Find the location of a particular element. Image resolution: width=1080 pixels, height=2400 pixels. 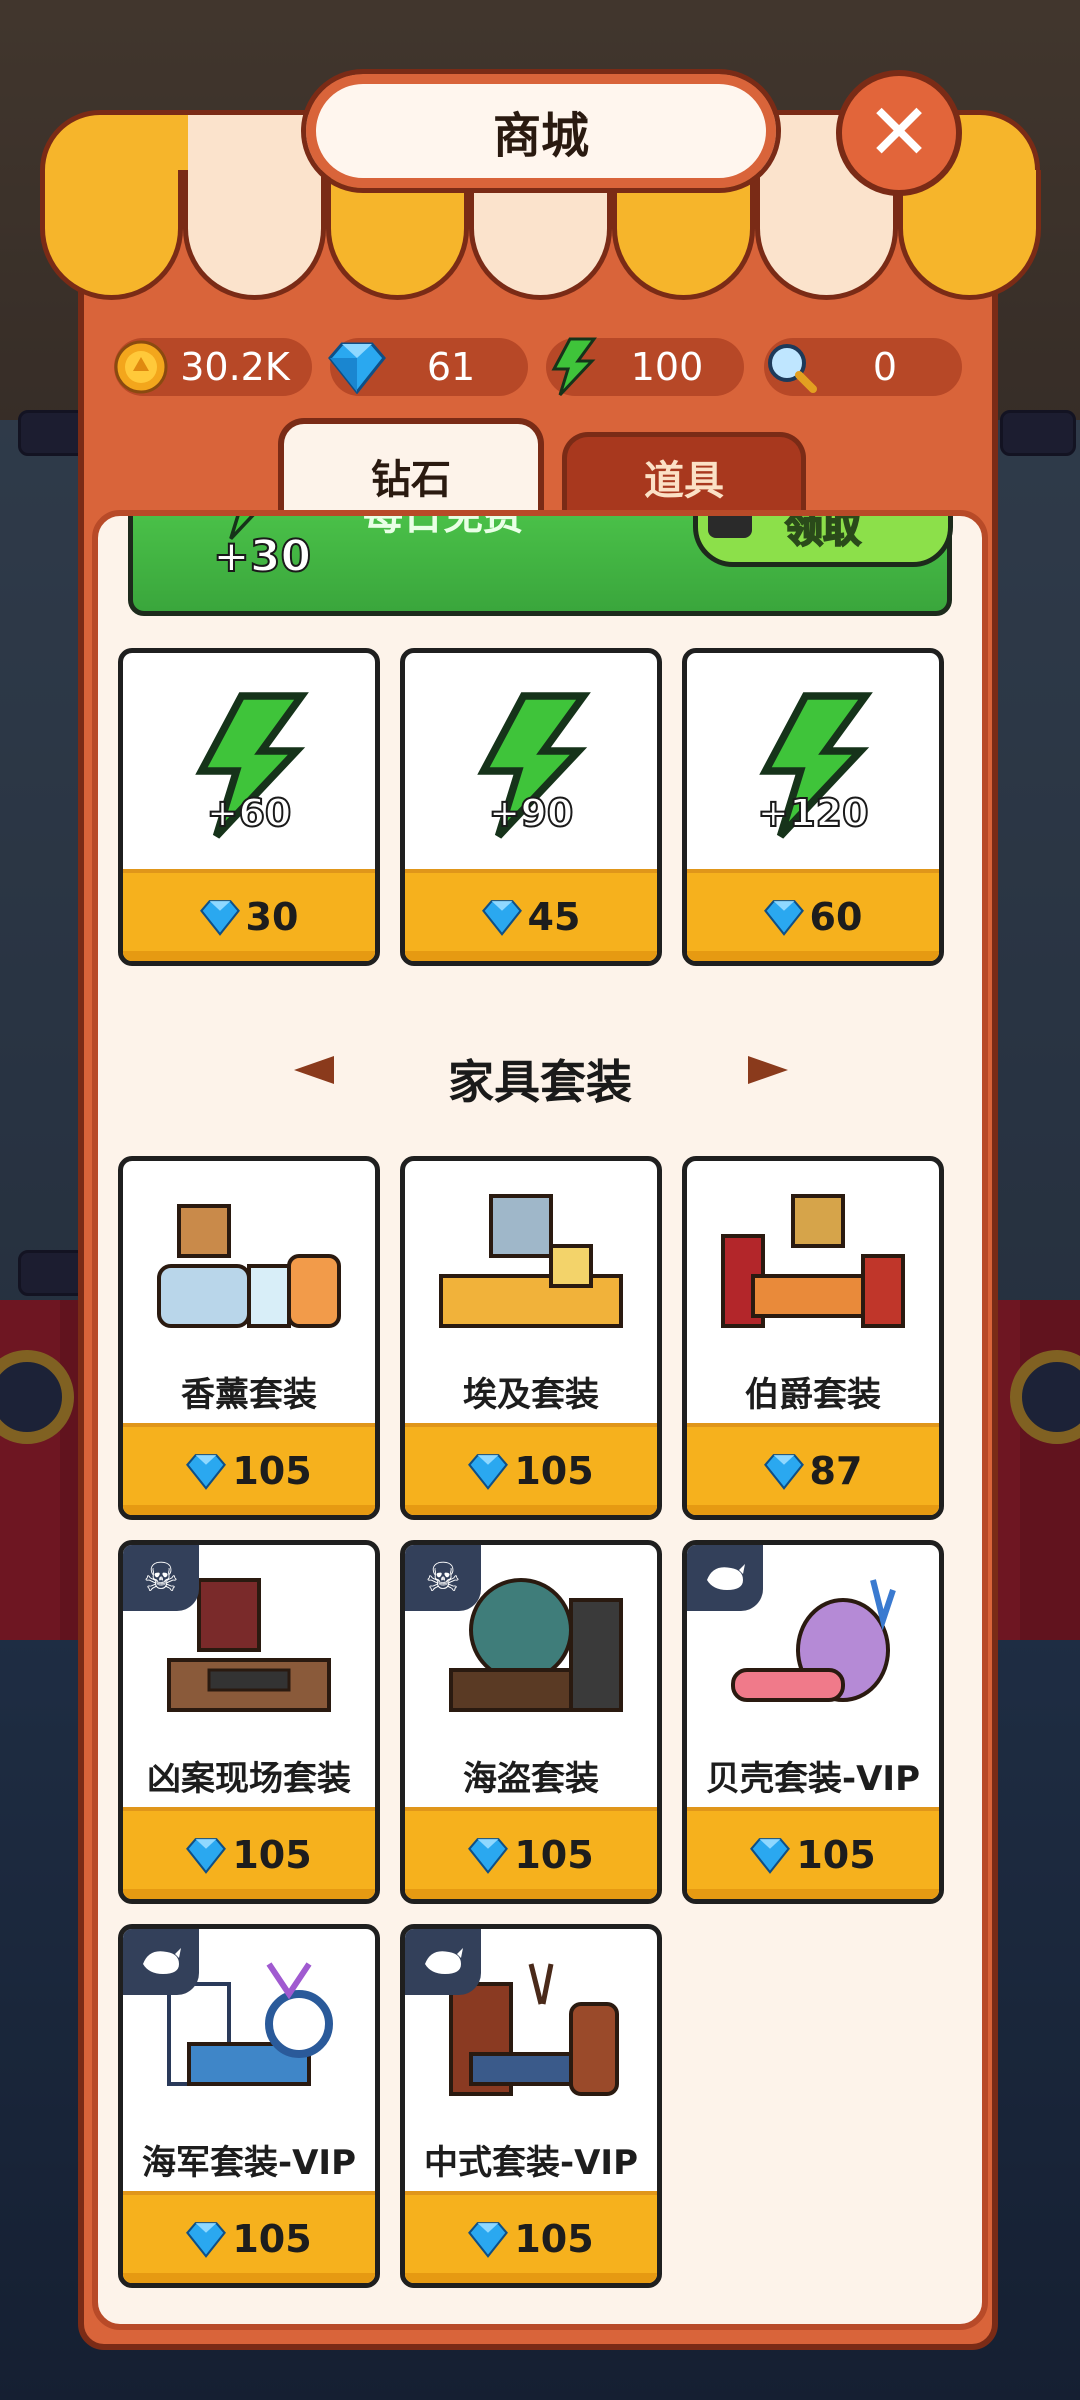

price-bar: 60 is located at coordinates (813, 915).